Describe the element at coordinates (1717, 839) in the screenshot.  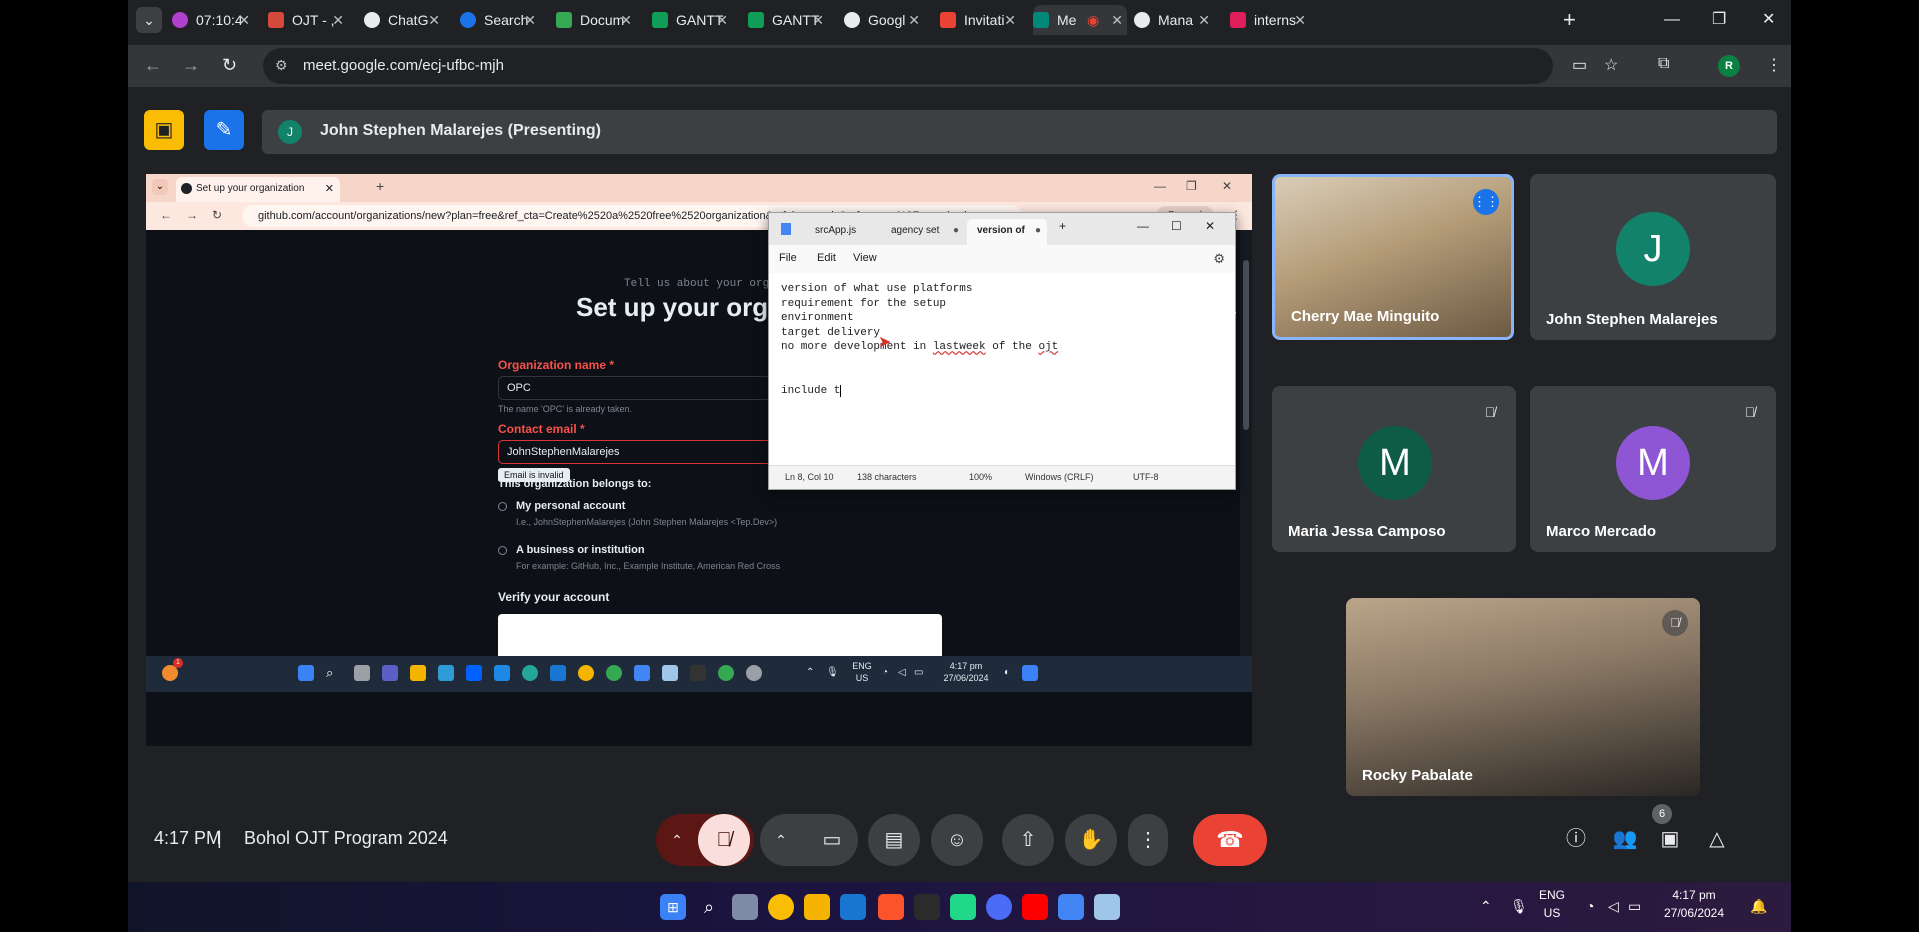
I see `activities-icon: △` at that location.